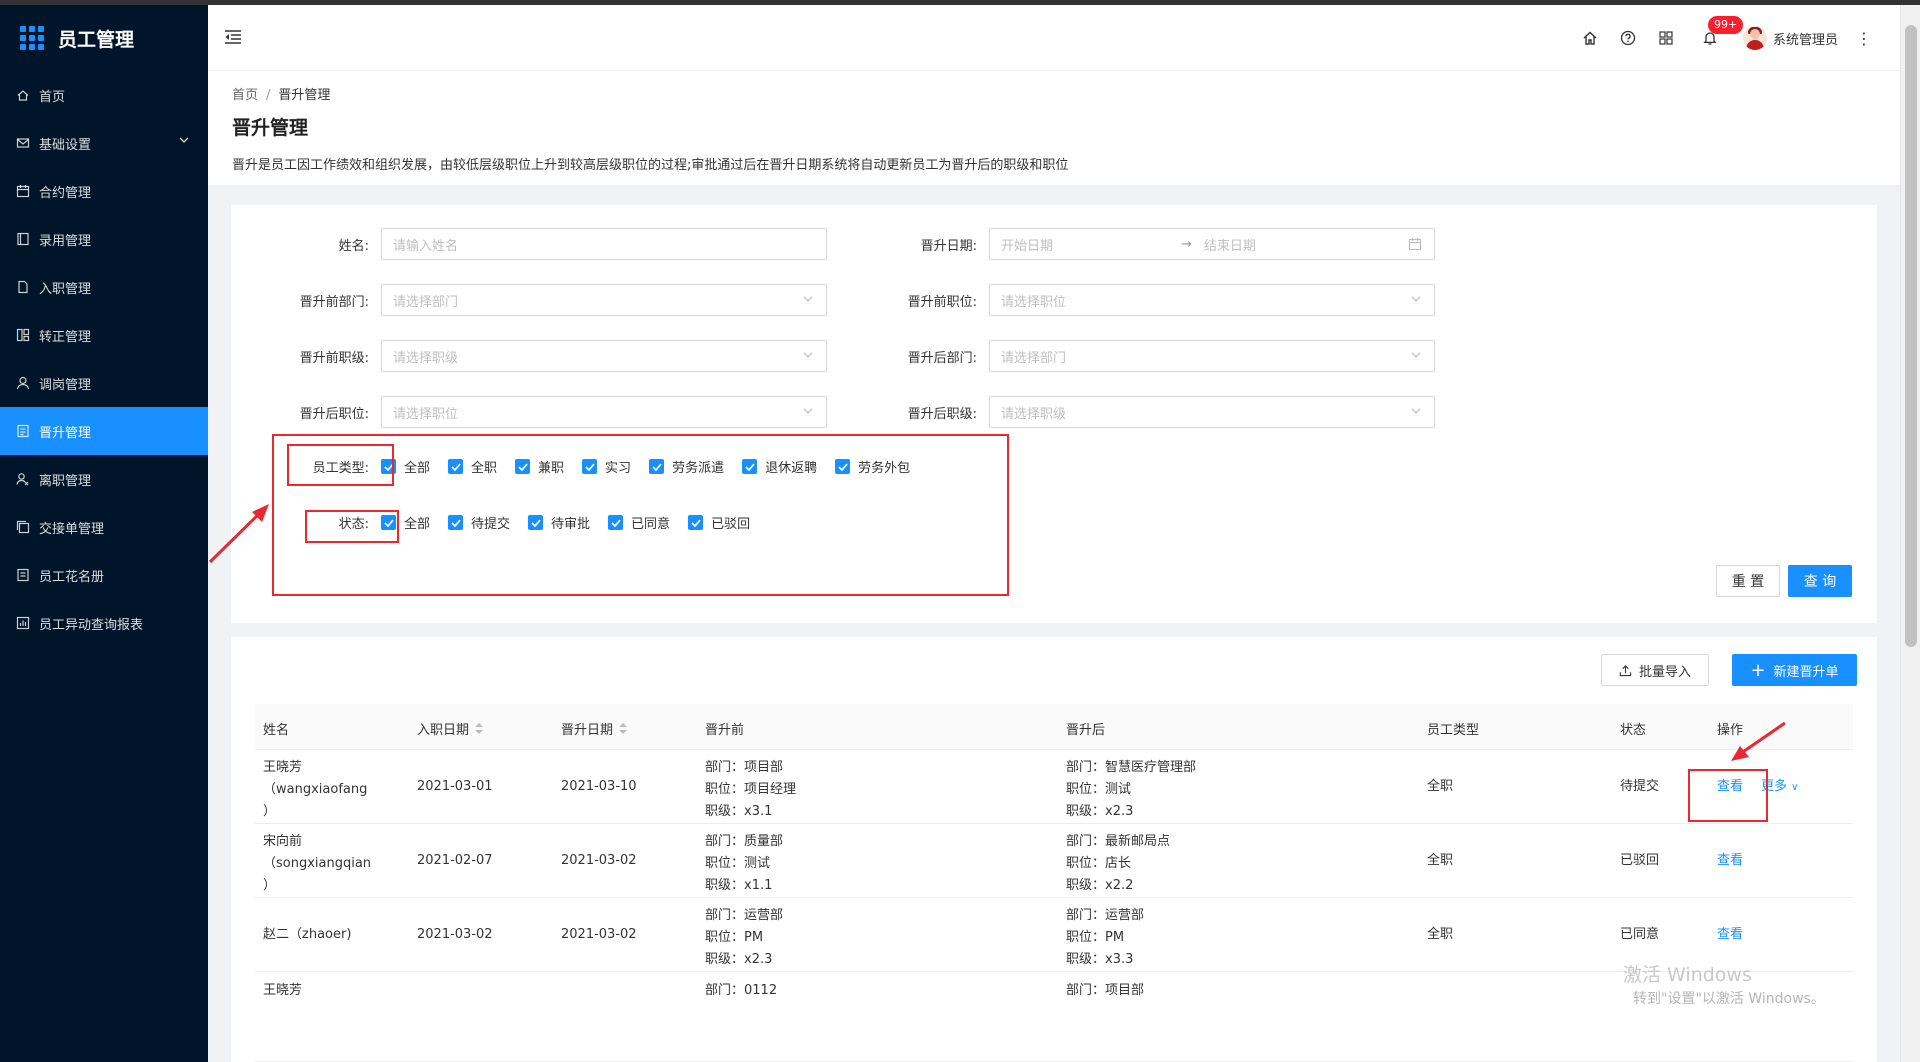  Describe the element at coordinates (1212, 356) in the screenshot. I see `after-dept-select: 请选择部门` at that location.